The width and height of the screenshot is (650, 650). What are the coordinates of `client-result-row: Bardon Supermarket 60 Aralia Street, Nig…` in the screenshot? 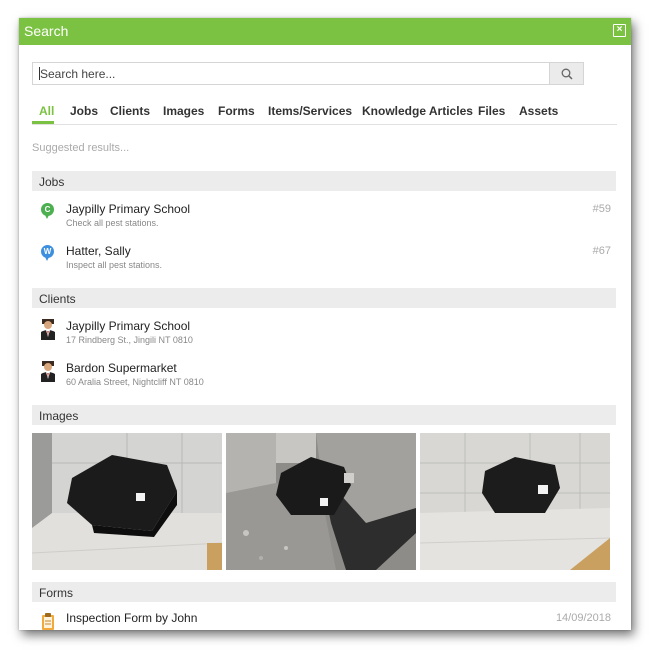 It's located at (324, 374).